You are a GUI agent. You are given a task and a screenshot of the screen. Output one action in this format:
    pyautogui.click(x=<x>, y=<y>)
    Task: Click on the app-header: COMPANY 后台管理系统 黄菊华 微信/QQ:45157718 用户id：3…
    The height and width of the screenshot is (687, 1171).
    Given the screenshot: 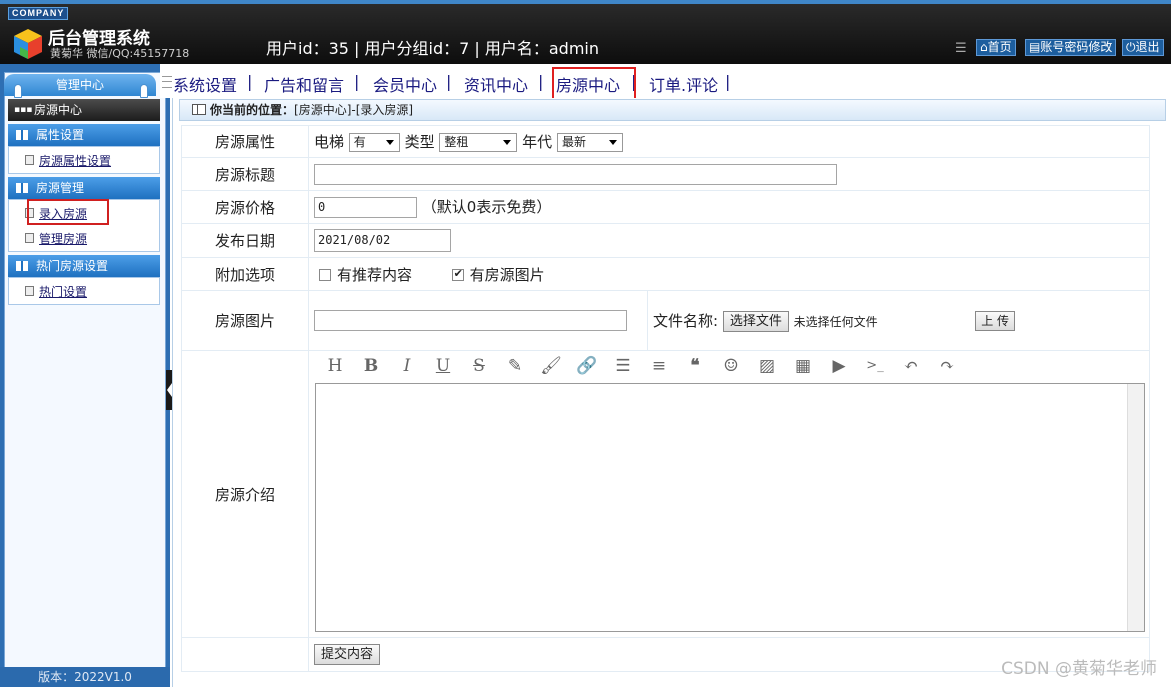 What is the action you would take?
    pyautogui.click(x=585, y=32)
    